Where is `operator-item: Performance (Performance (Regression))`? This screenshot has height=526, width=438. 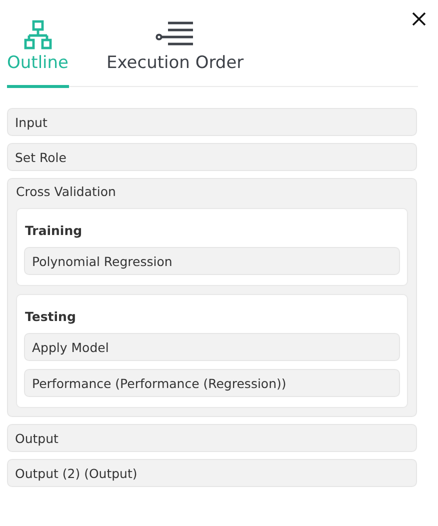
operator-item: Performance (Performance (Regression)) is located at coordinates (212, 383).